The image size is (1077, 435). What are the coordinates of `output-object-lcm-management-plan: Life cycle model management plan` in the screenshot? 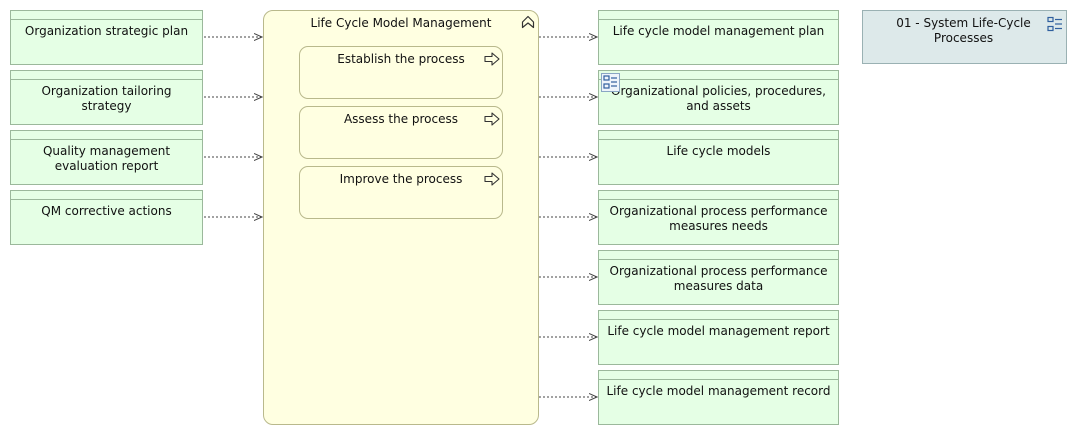 It's located at (718, 37).